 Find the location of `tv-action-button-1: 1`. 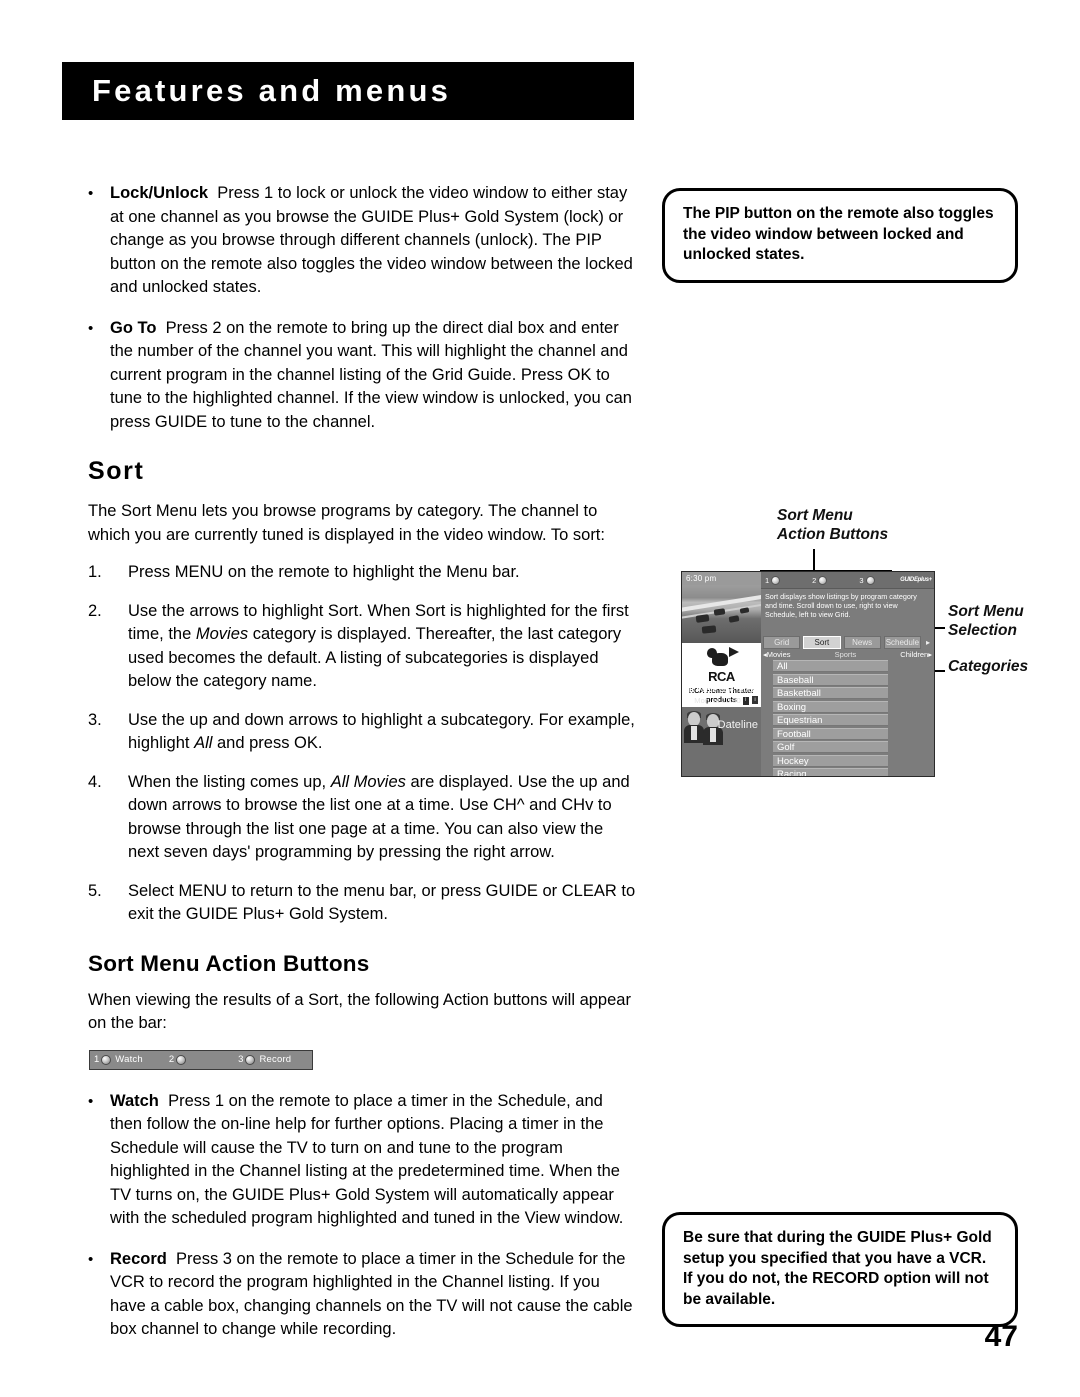

tv-action-button-1: 1 is located at coordinates (773, 580).